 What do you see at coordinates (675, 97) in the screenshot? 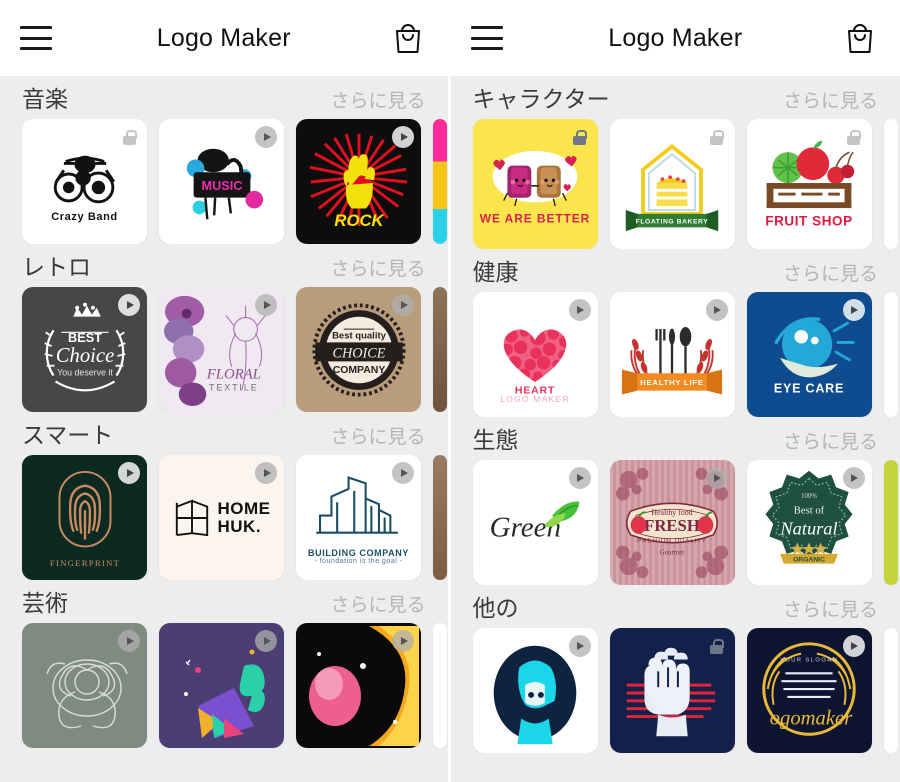
I see `section-header: キャラクター さらに見る` at bounding box center [675, 97].